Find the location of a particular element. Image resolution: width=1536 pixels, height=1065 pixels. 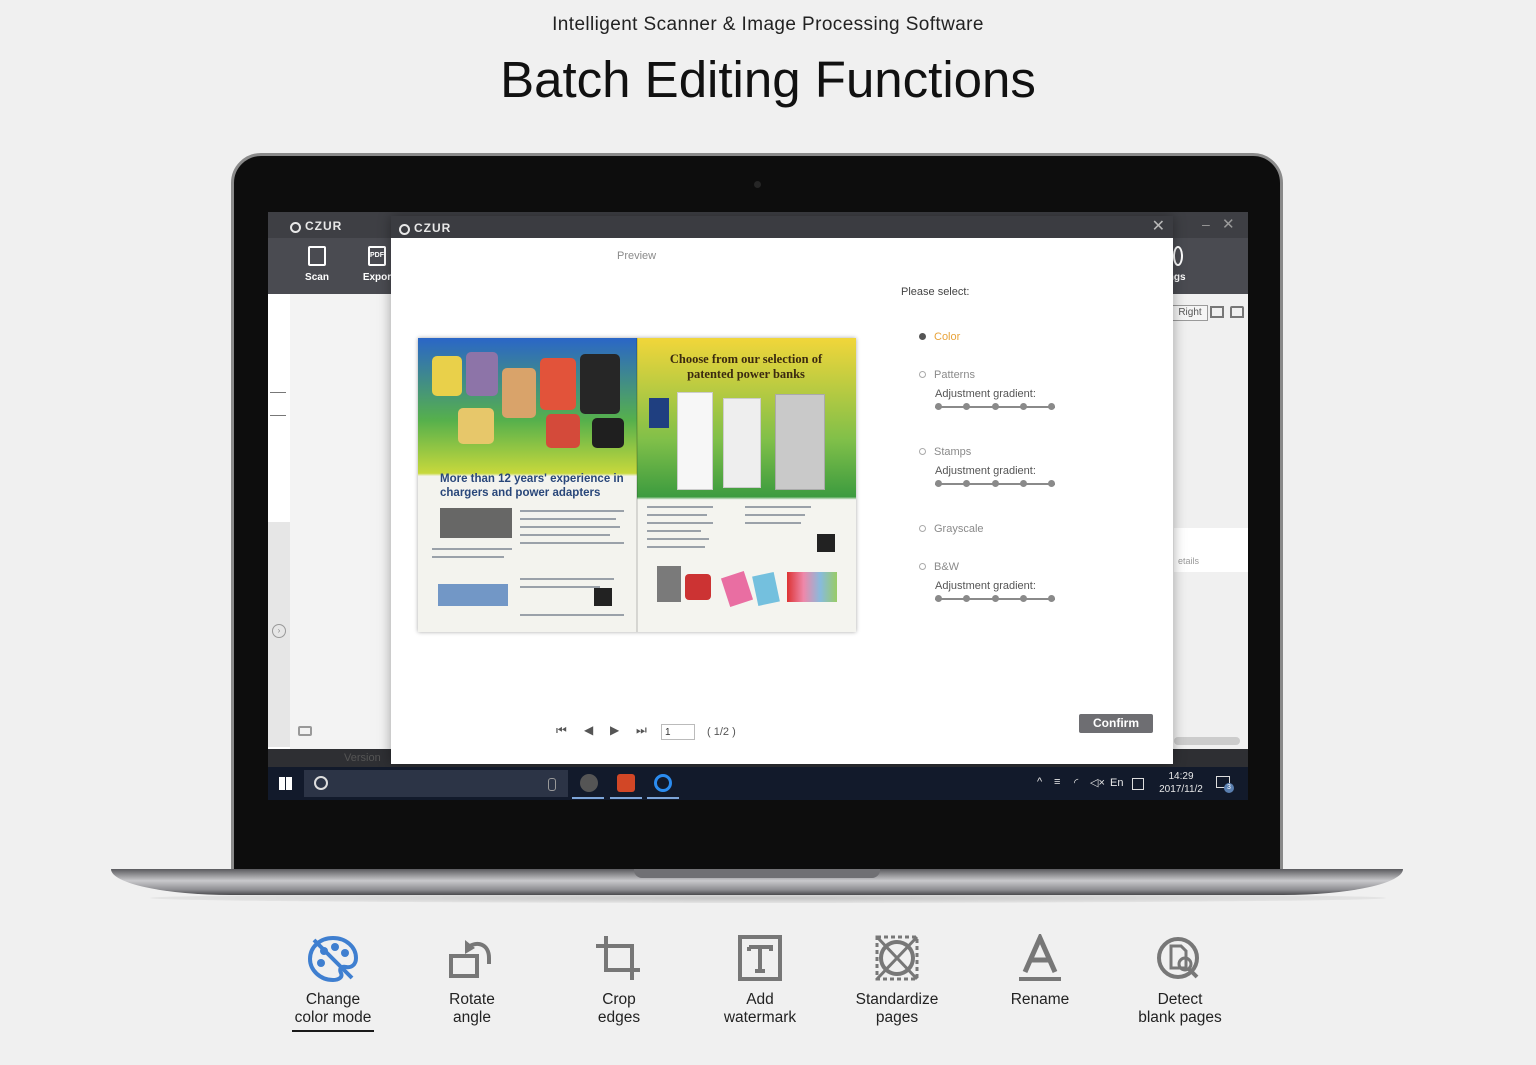

horizontal-scrollbar is located at coordinates (1207, 741).